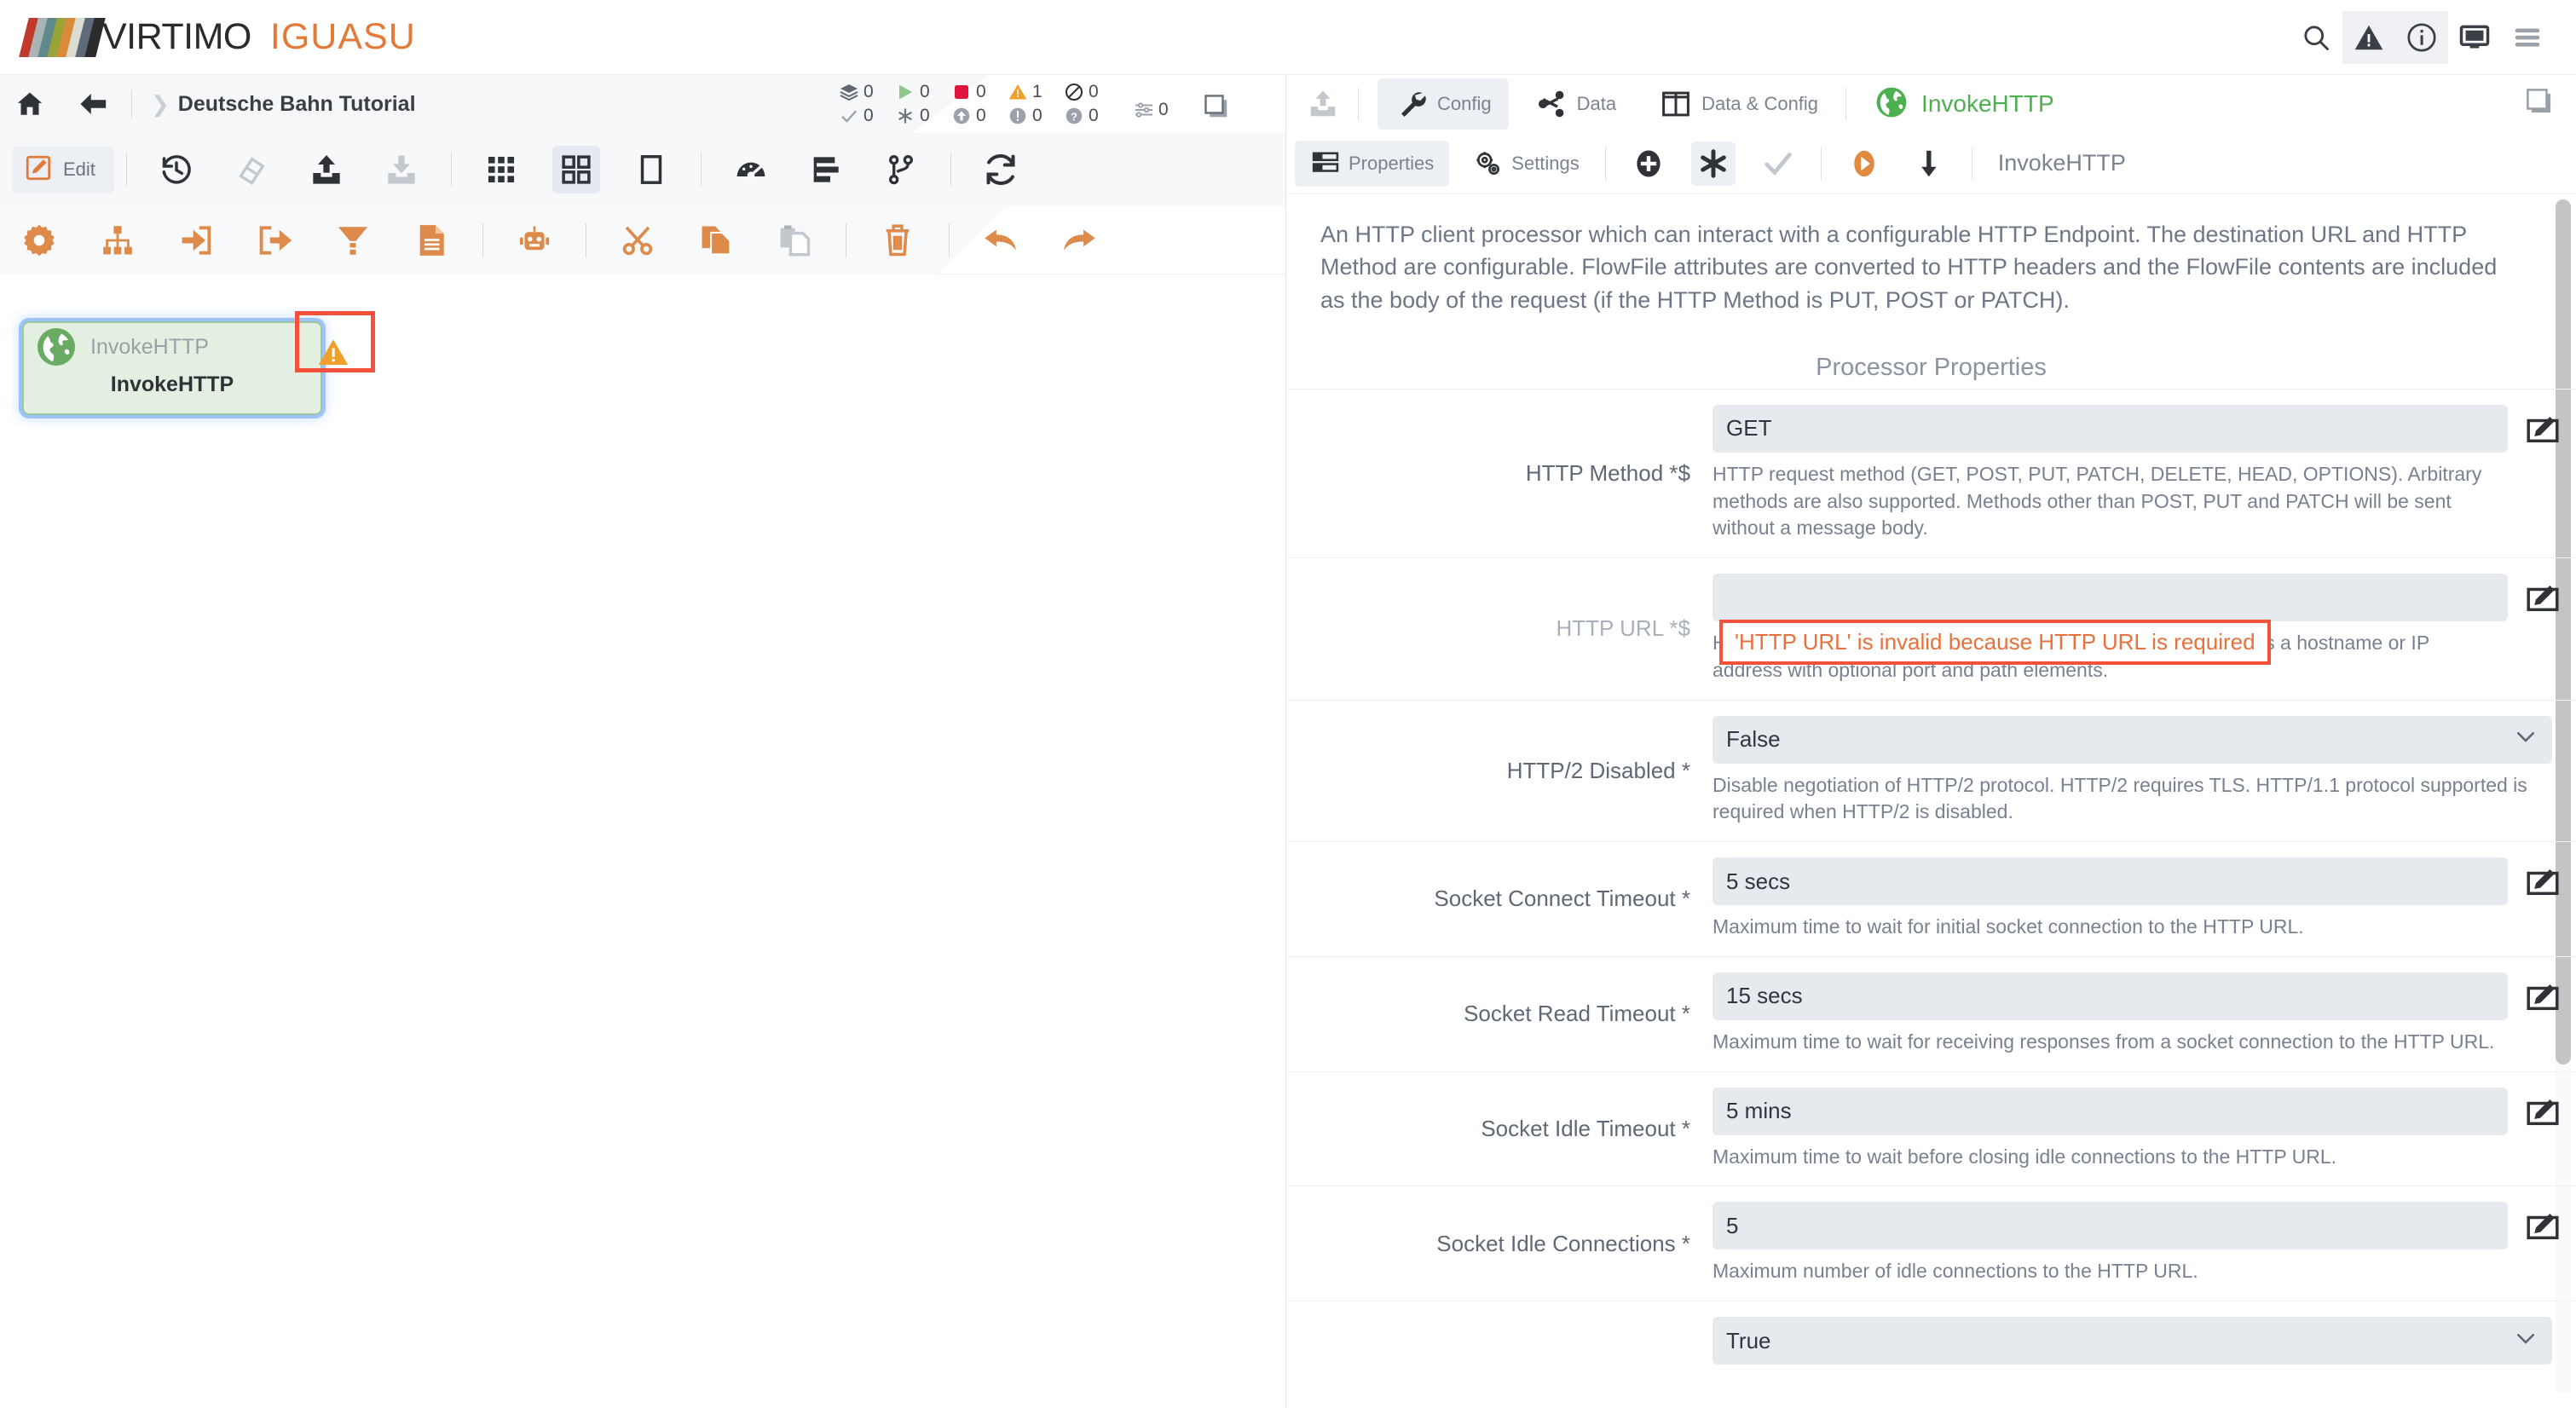  Describe the element at coordinates (431, 240) in the screenshot. I see `template-icon` at that location.